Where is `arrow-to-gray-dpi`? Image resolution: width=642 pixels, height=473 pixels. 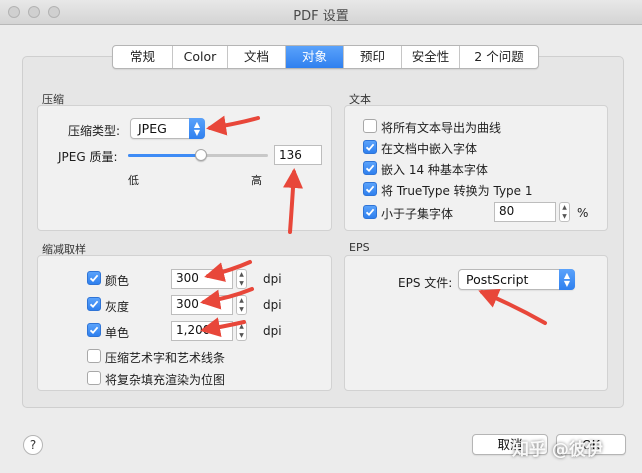
arrow-to-gray-dpi is located at coordinates (227, 298).